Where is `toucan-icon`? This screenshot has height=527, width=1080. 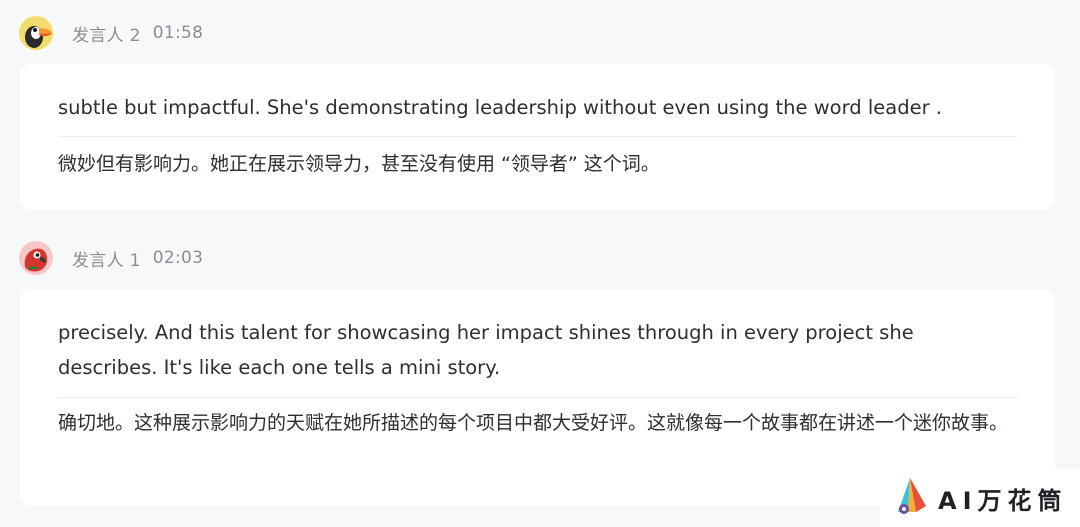
toucan-icon is located at coordinates (36, 33).